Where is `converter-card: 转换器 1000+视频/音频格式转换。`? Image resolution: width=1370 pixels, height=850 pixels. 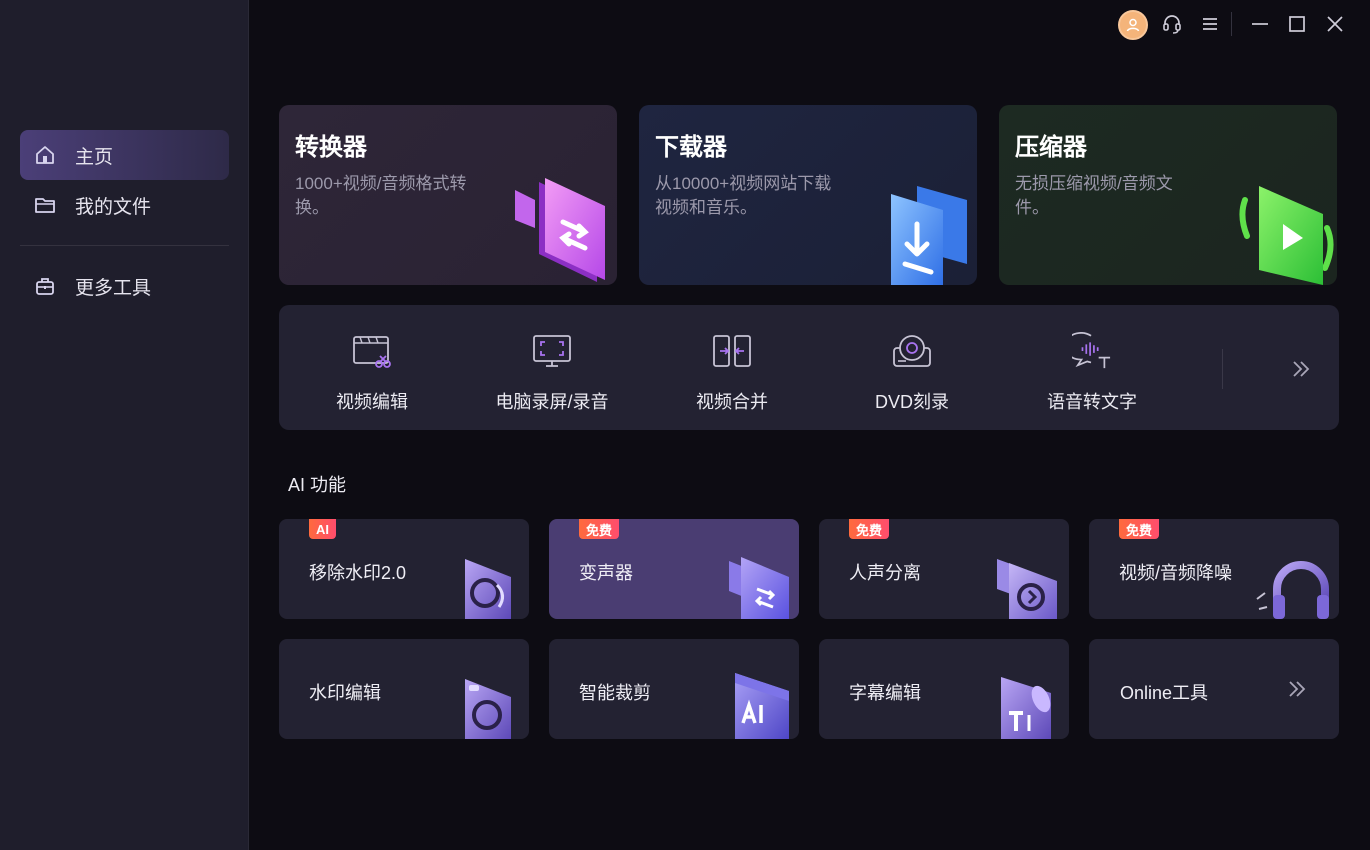 converter-card: 转换器 1000+视频/音频格式转换。 is located at coordinates (448, 195).